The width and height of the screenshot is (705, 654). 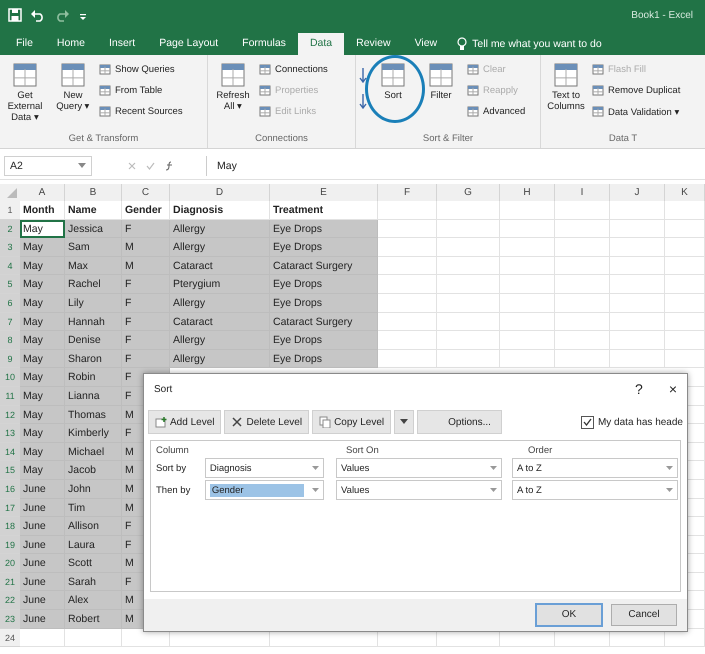 I want to click on level-label: Then by, so click(x=173, y=490).